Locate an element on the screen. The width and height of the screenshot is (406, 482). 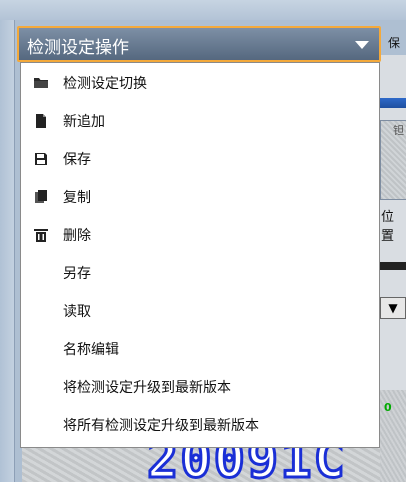
app-left-edge is located at coordinates (7, 251).